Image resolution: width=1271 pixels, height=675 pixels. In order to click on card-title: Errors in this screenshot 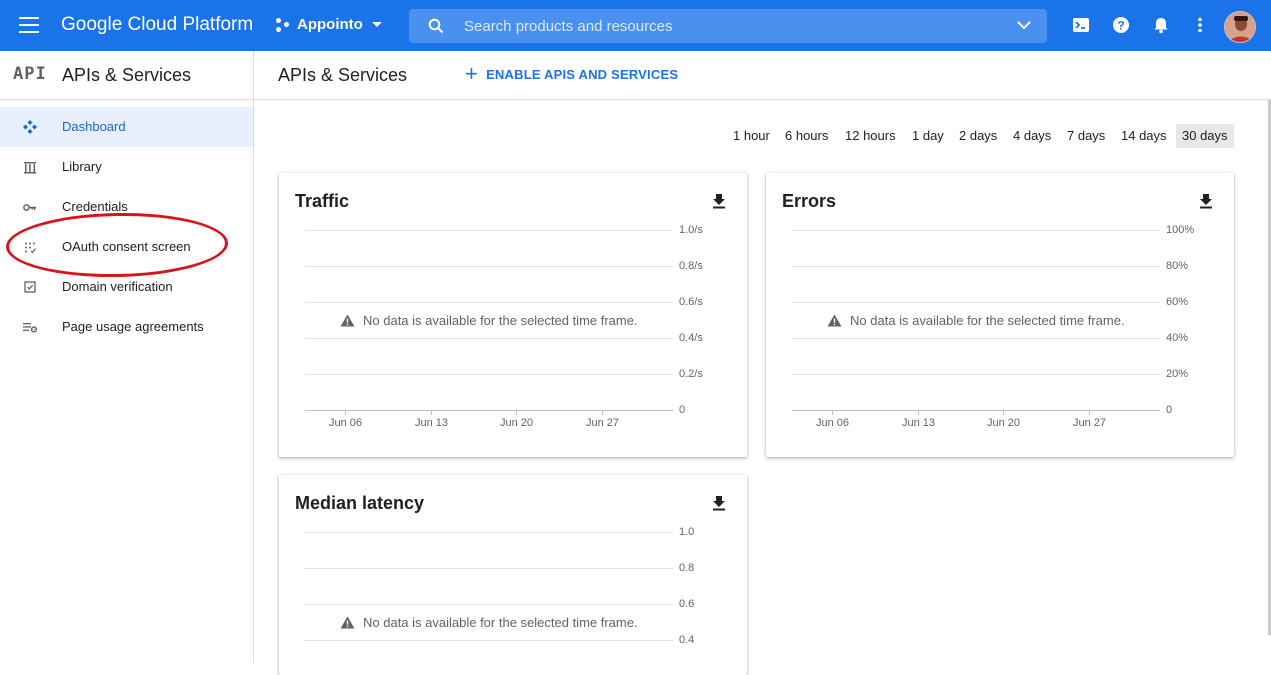, I will do `click(809, 201)`.